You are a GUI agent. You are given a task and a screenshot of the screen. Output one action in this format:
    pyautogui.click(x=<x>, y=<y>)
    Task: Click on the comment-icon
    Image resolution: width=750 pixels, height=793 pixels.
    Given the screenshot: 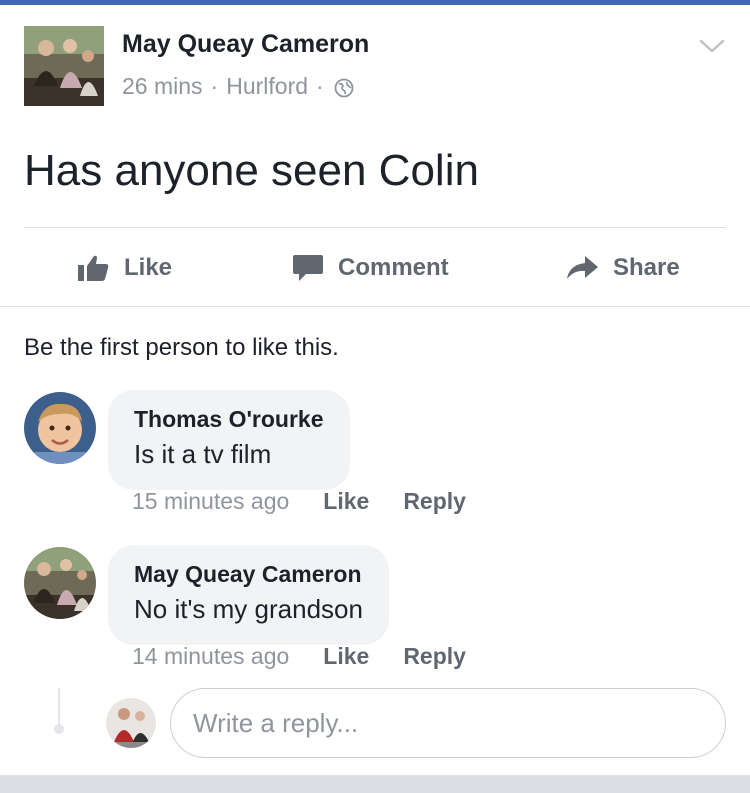 What is the action you would take?
    pyautogui.click(x=308, y=268)
    